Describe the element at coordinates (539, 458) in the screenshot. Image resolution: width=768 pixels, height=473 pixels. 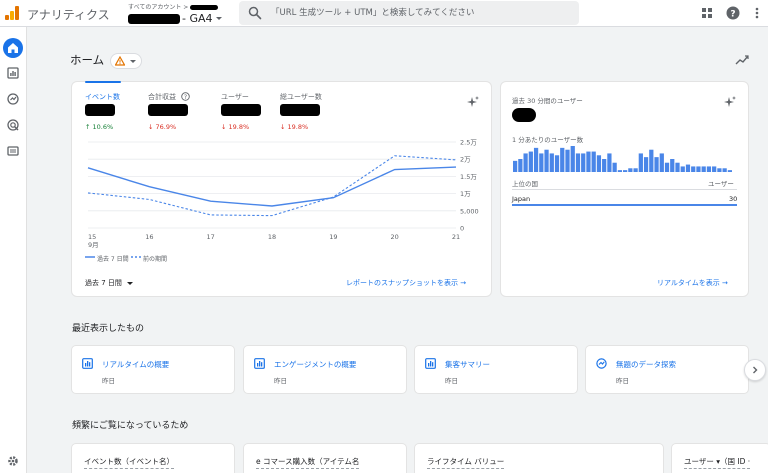
I see `frequent-card: ライフタイム バリュー` at that location.